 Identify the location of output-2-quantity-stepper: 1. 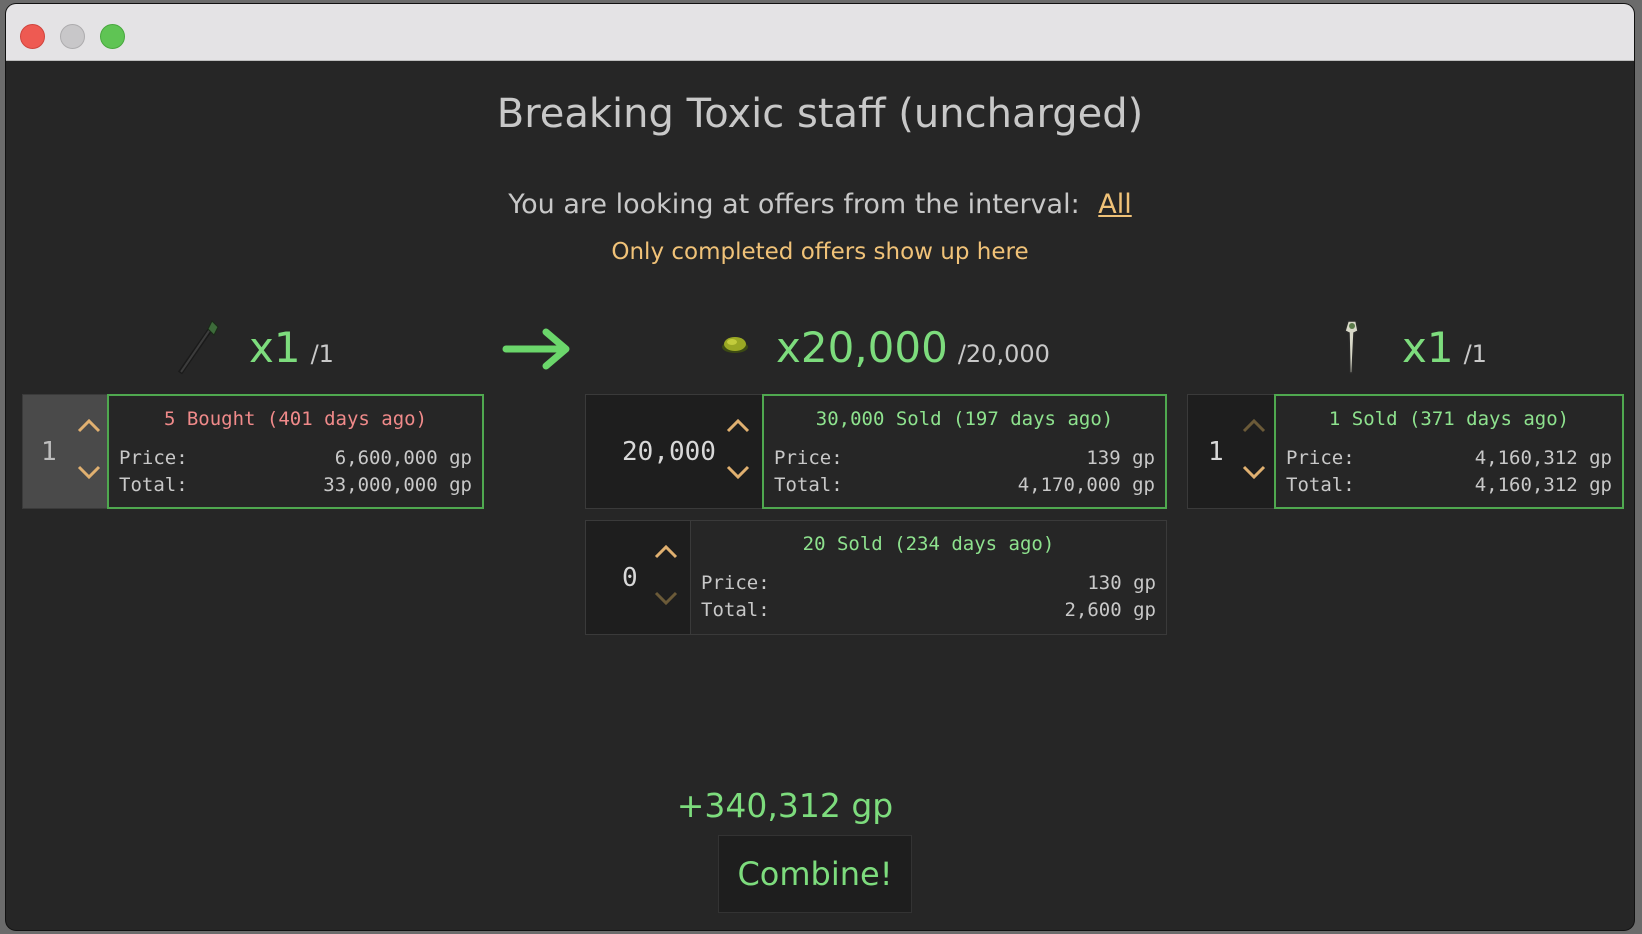
(1231, 451).